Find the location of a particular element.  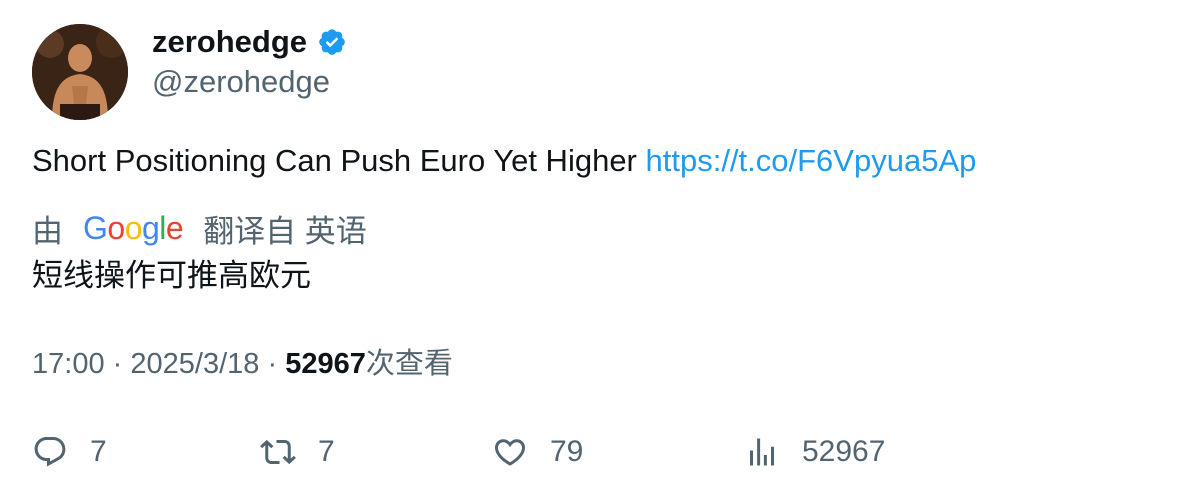

analytics-icon is located at coordinates (762, 452).